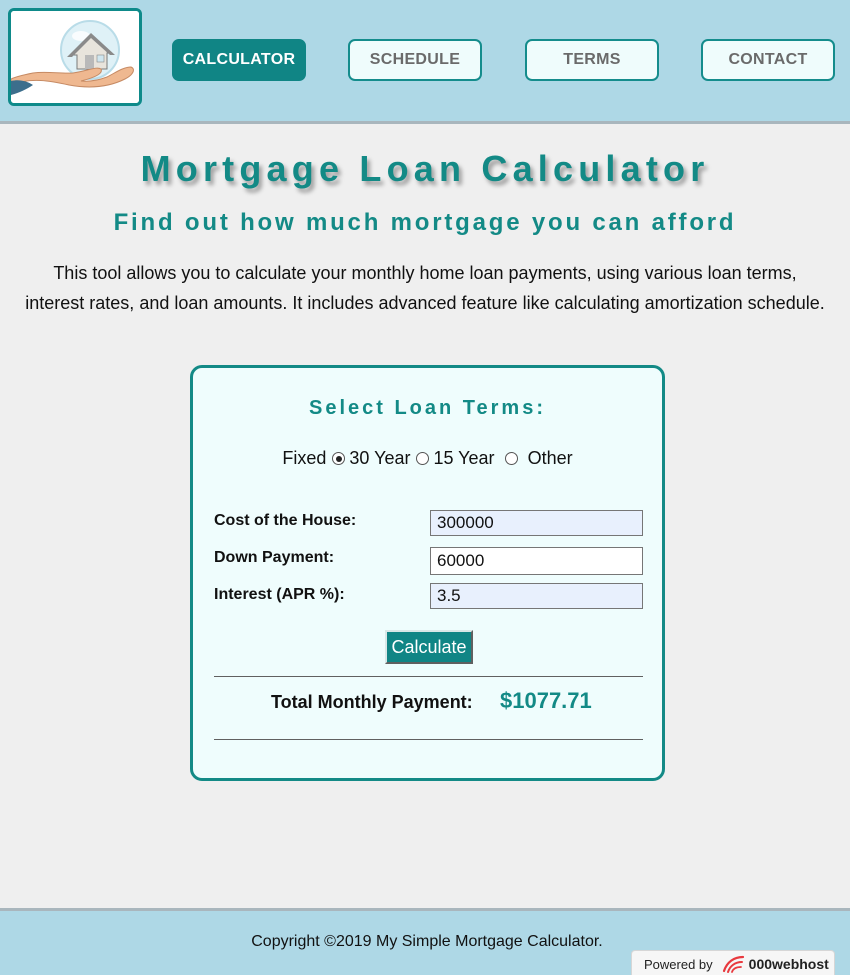 This screenshot has height=975, width=850. I want to click on down-payment-label: Down Payment:, so click(274, 557).